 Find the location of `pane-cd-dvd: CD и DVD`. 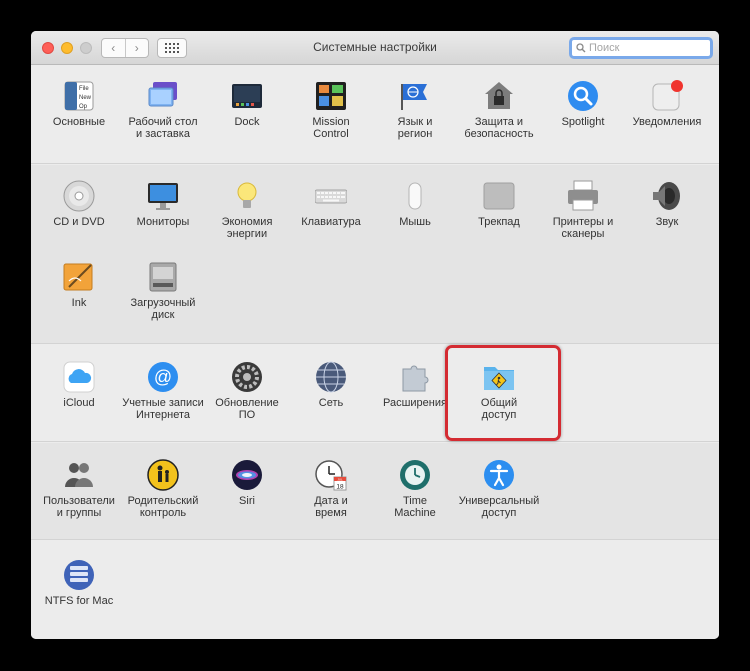

pane-cd-dvd: CD и DVD is located at coordinates (79, 218).